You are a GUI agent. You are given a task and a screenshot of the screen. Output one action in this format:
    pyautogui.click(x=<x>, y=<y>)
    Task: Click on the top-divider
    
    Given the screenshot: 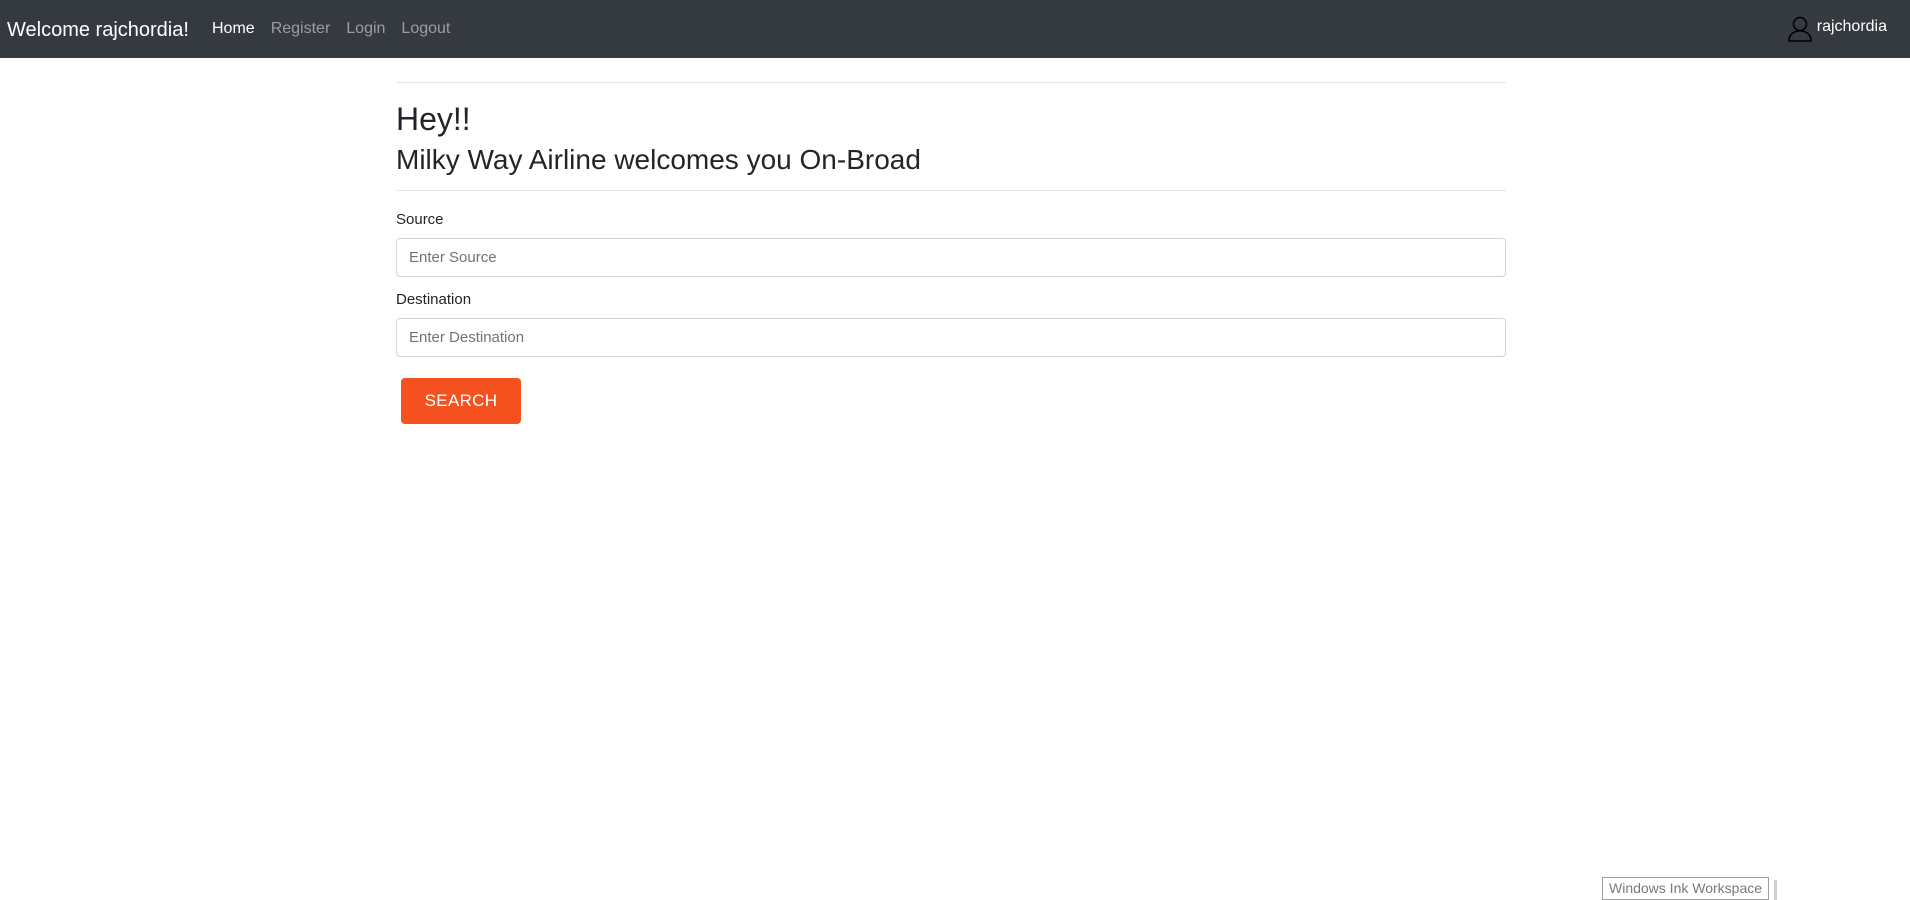 What is the action you would take?
    pyautogui.click(x=951, y=82)
    